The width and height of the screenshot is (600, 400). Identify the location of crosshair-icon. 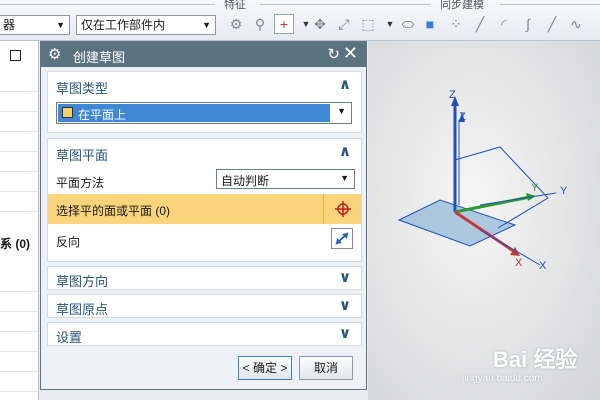
(343, 209).